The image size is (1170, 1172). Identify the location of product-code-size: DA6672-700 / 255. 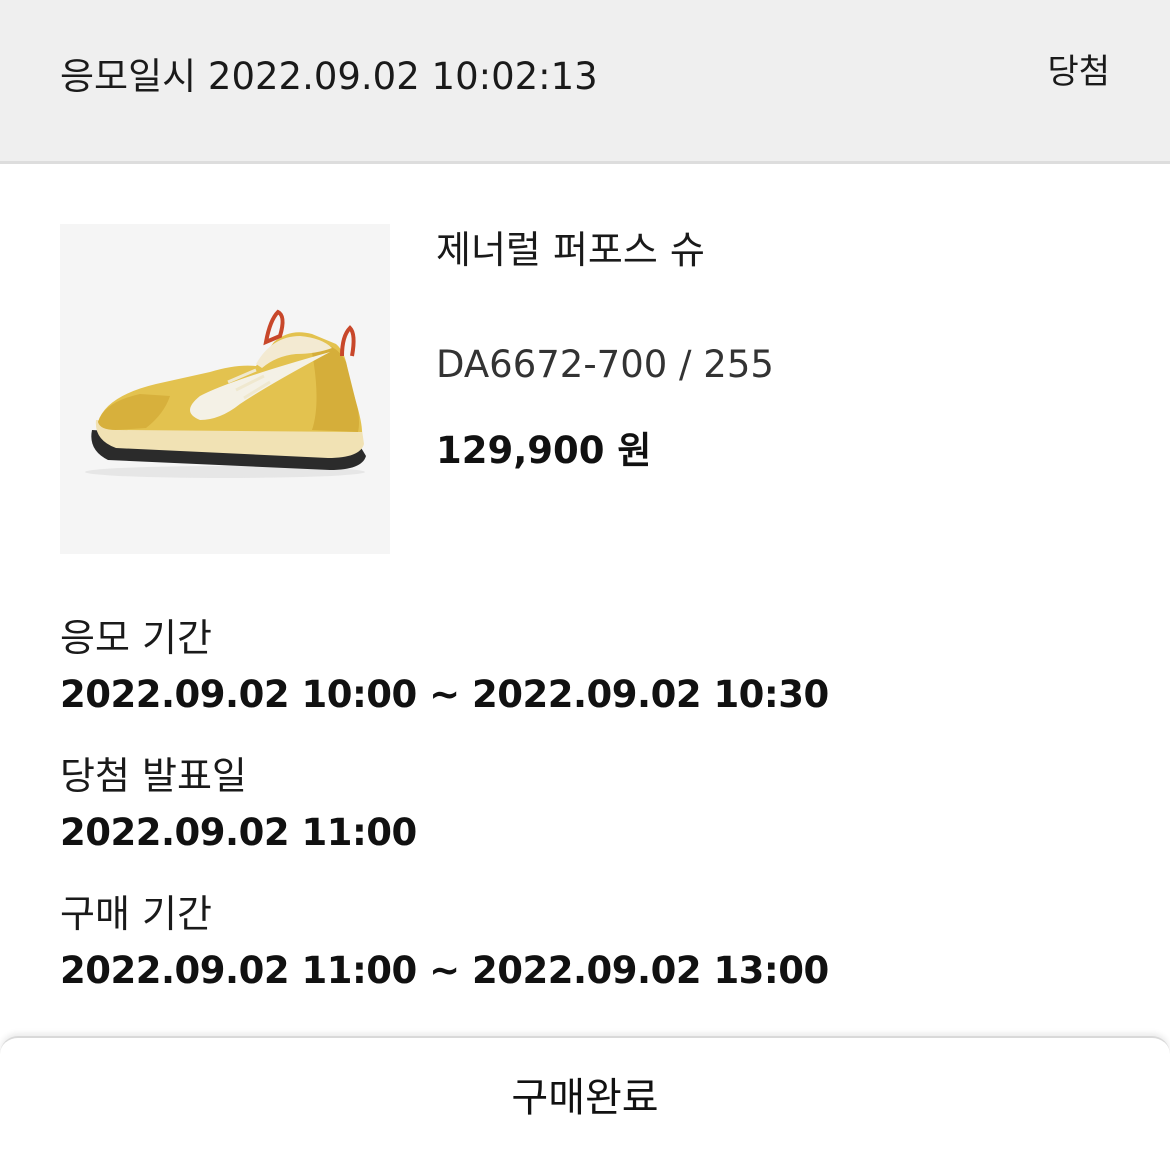
(605, 364).